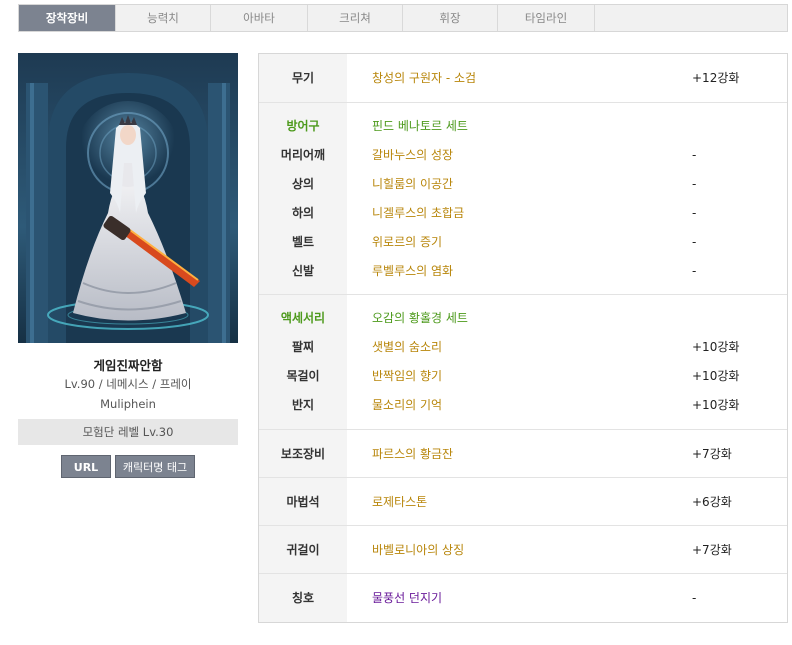 The image size is (792, 645). What do you see at coordinates (412, 155) in the screenshot?
I see `item-name: 갈바누스의 성장` at bounding box center [412, 155].